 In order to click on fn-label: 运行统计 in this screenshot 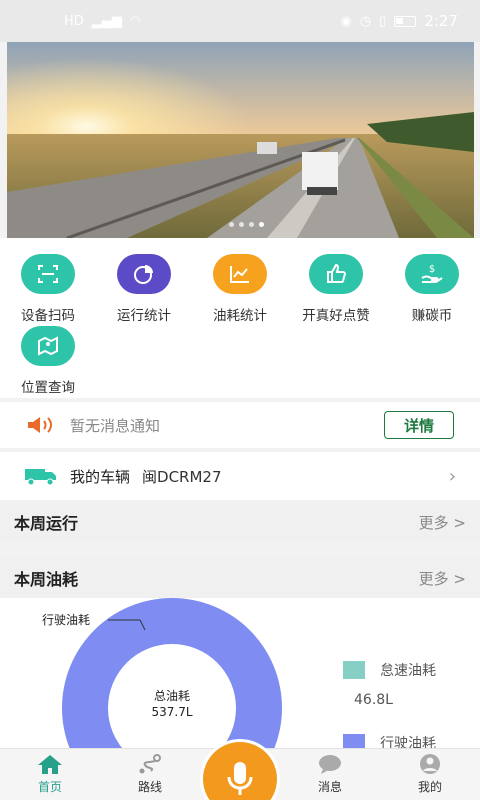, I will do `click(144, 316)`.